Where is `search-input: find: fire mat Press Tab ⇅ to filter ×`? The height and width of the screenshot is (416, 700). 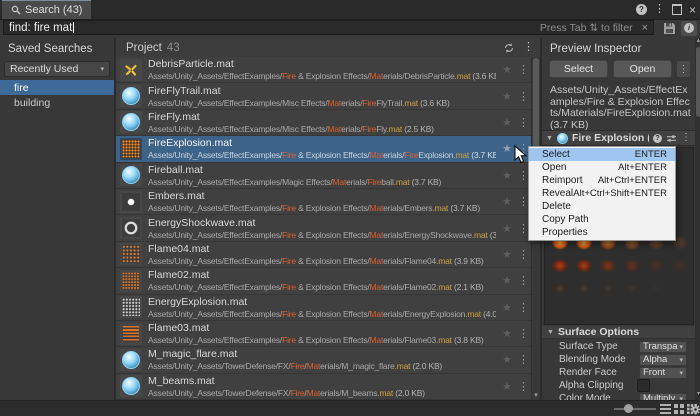 search-input: find: fire mat Press Tab ⇅ to filter × is located at coordinates (328, 27).